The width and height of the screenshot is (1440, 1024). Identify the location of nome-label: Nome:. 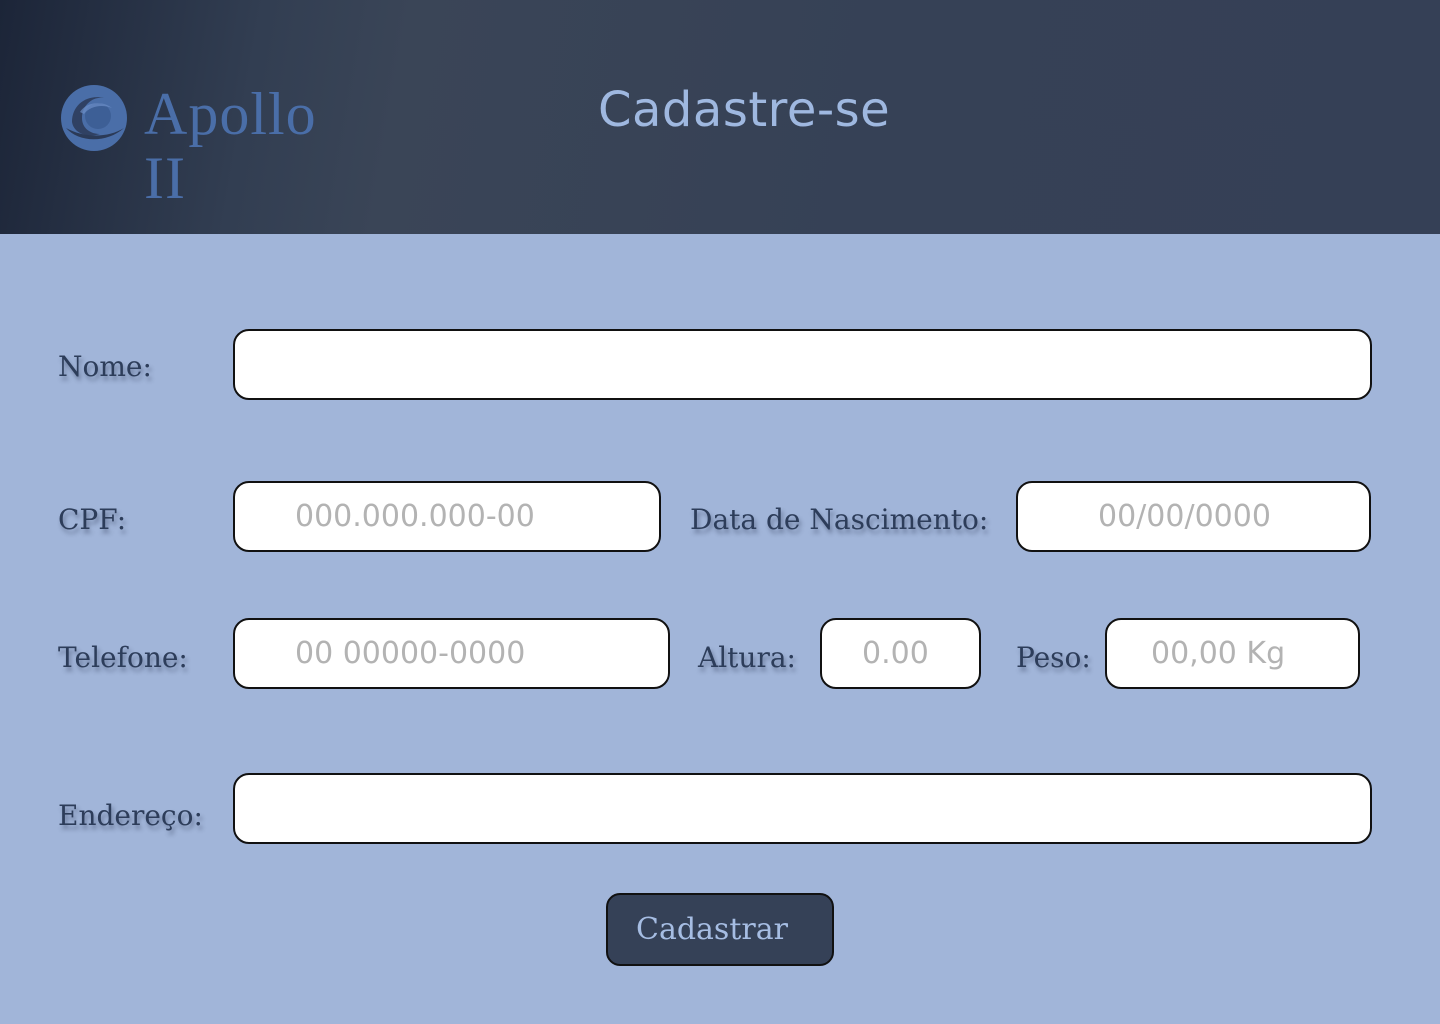
(105, 366).